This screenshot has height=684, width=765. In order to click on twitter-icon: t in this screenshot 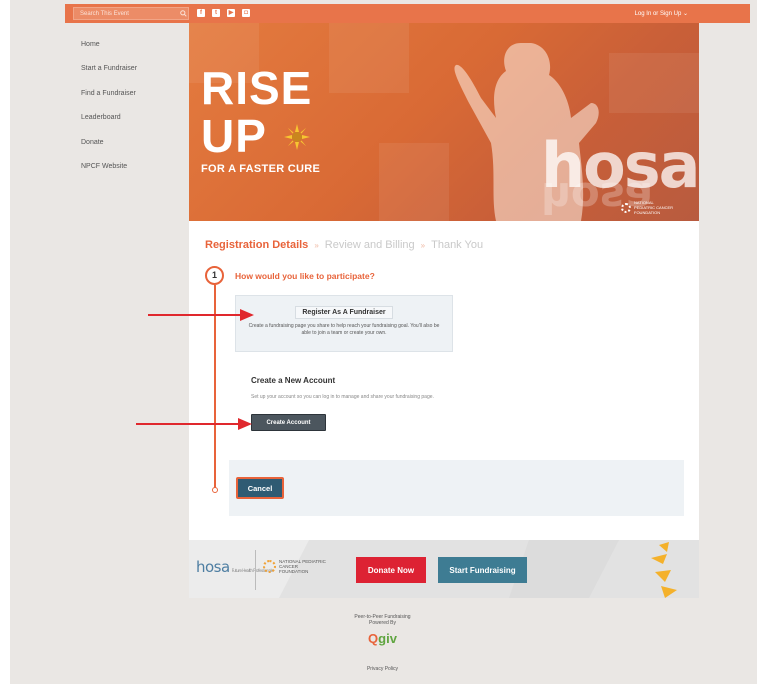, I will do `click(216, 13)`.